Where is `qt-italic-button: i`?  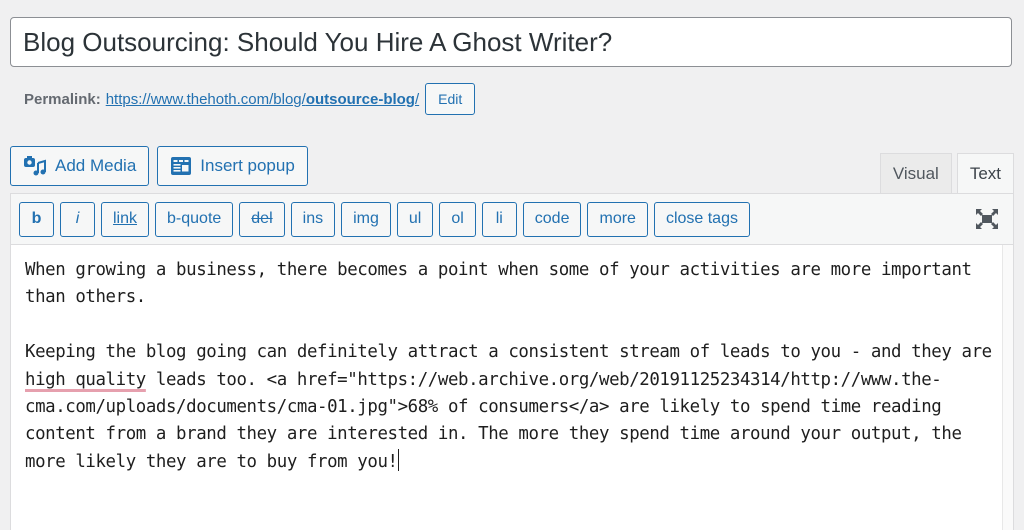 qt-italic-button: i is located at coordinates (77, 219).